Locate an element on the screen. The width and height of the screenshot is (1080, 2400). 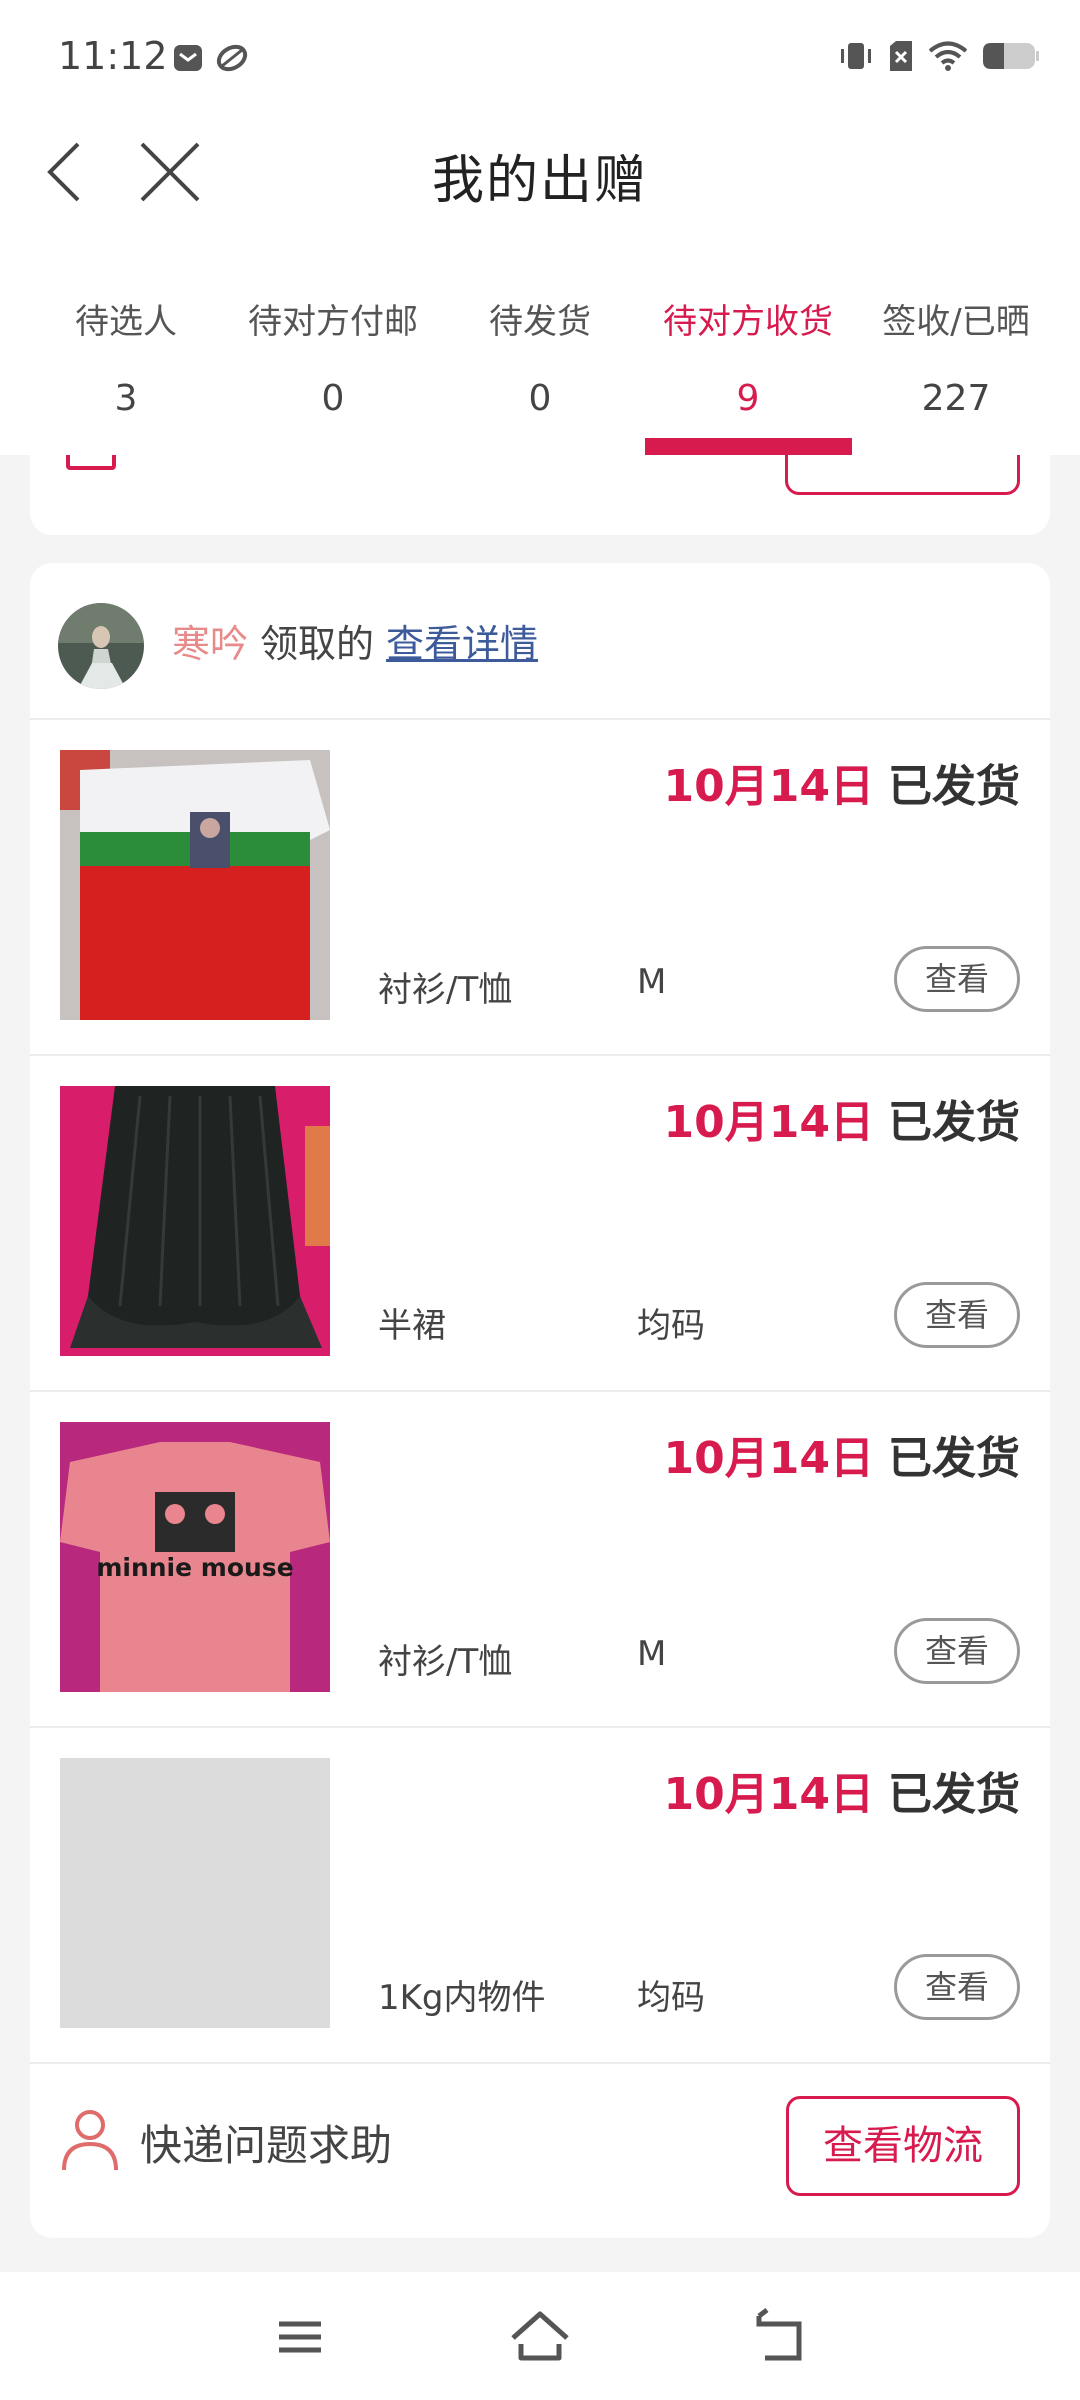
title-bar: 我的出赠 is located at coordinates (540, 175).